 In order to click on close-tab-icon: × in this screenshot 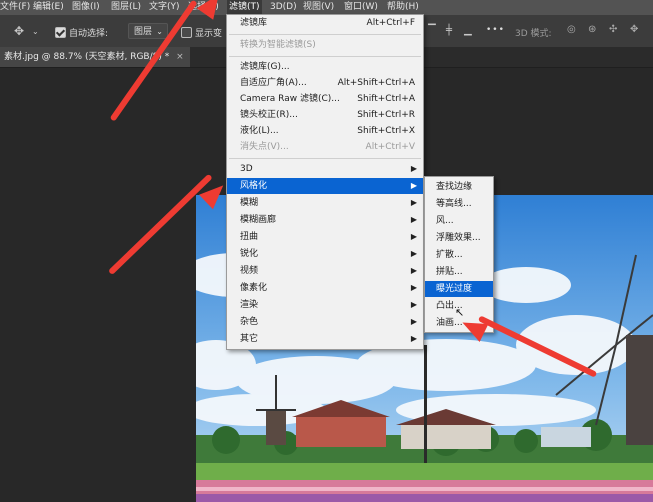, I will do `click(180, 57)`.